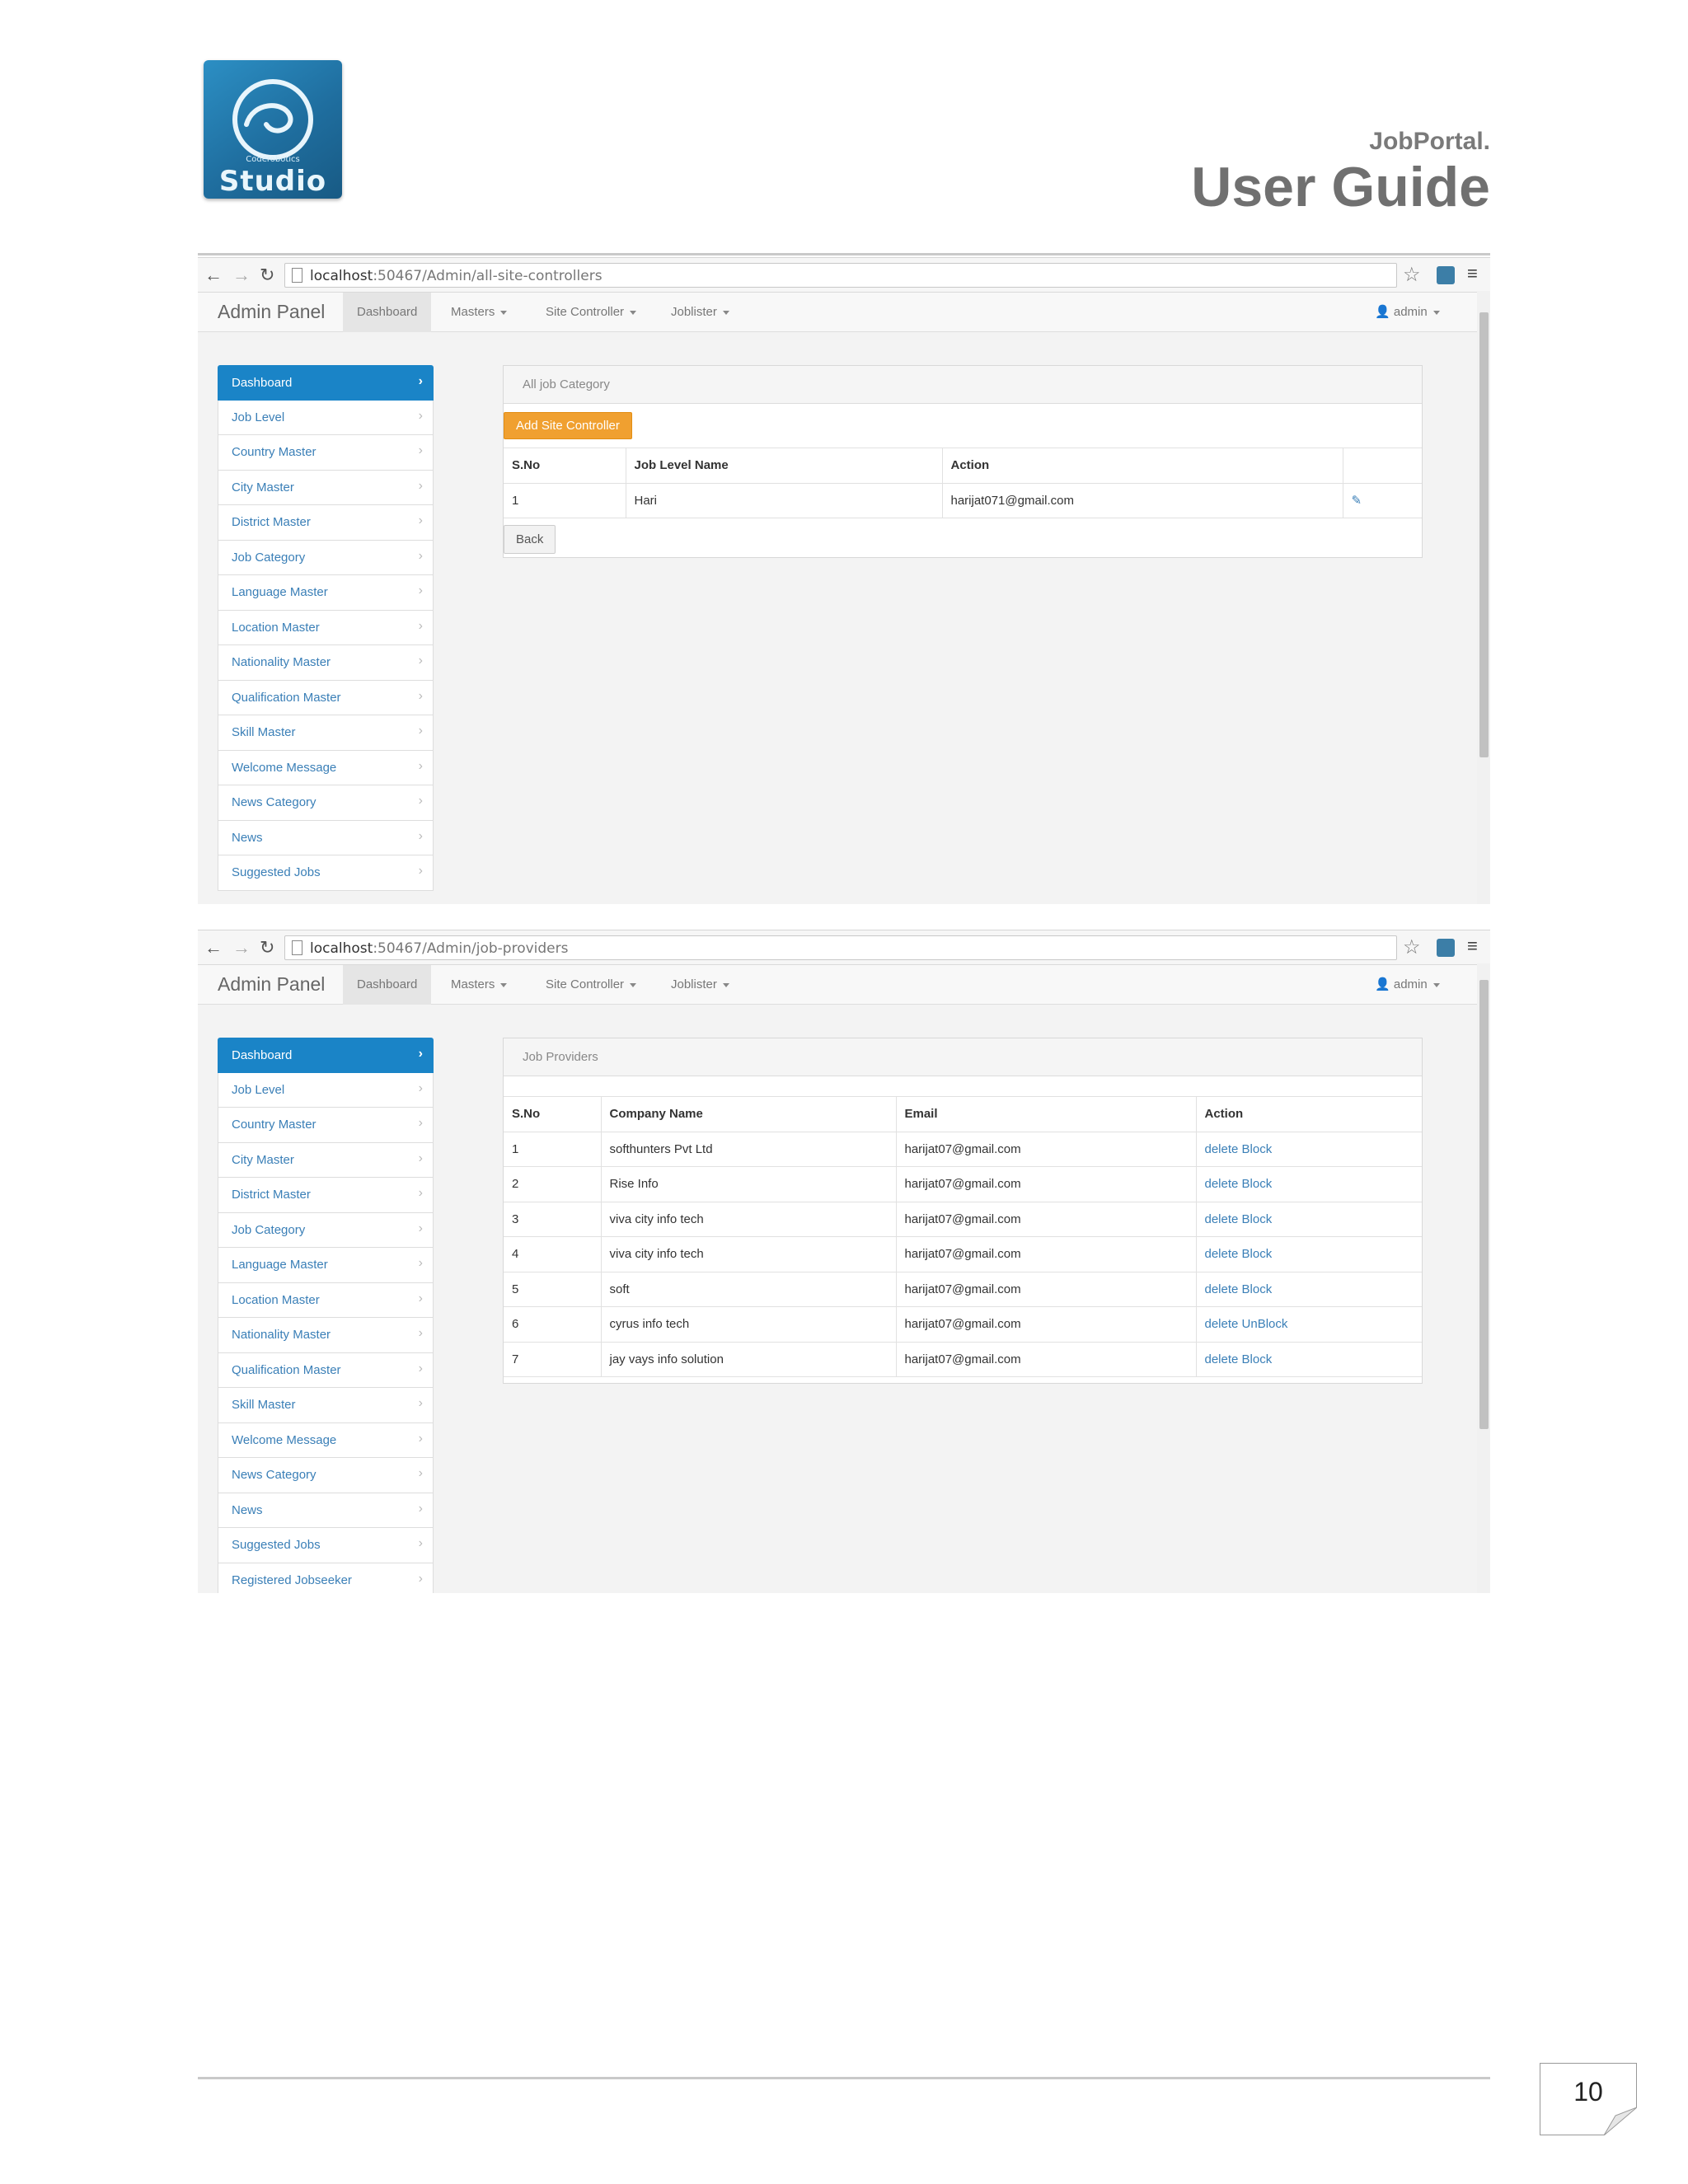 The image size is (1688, 2184). Describe the element at coordinates (326, 1578) in the screenshot. I see `sidebar-item: Registered Jobseeker ›` at that location.